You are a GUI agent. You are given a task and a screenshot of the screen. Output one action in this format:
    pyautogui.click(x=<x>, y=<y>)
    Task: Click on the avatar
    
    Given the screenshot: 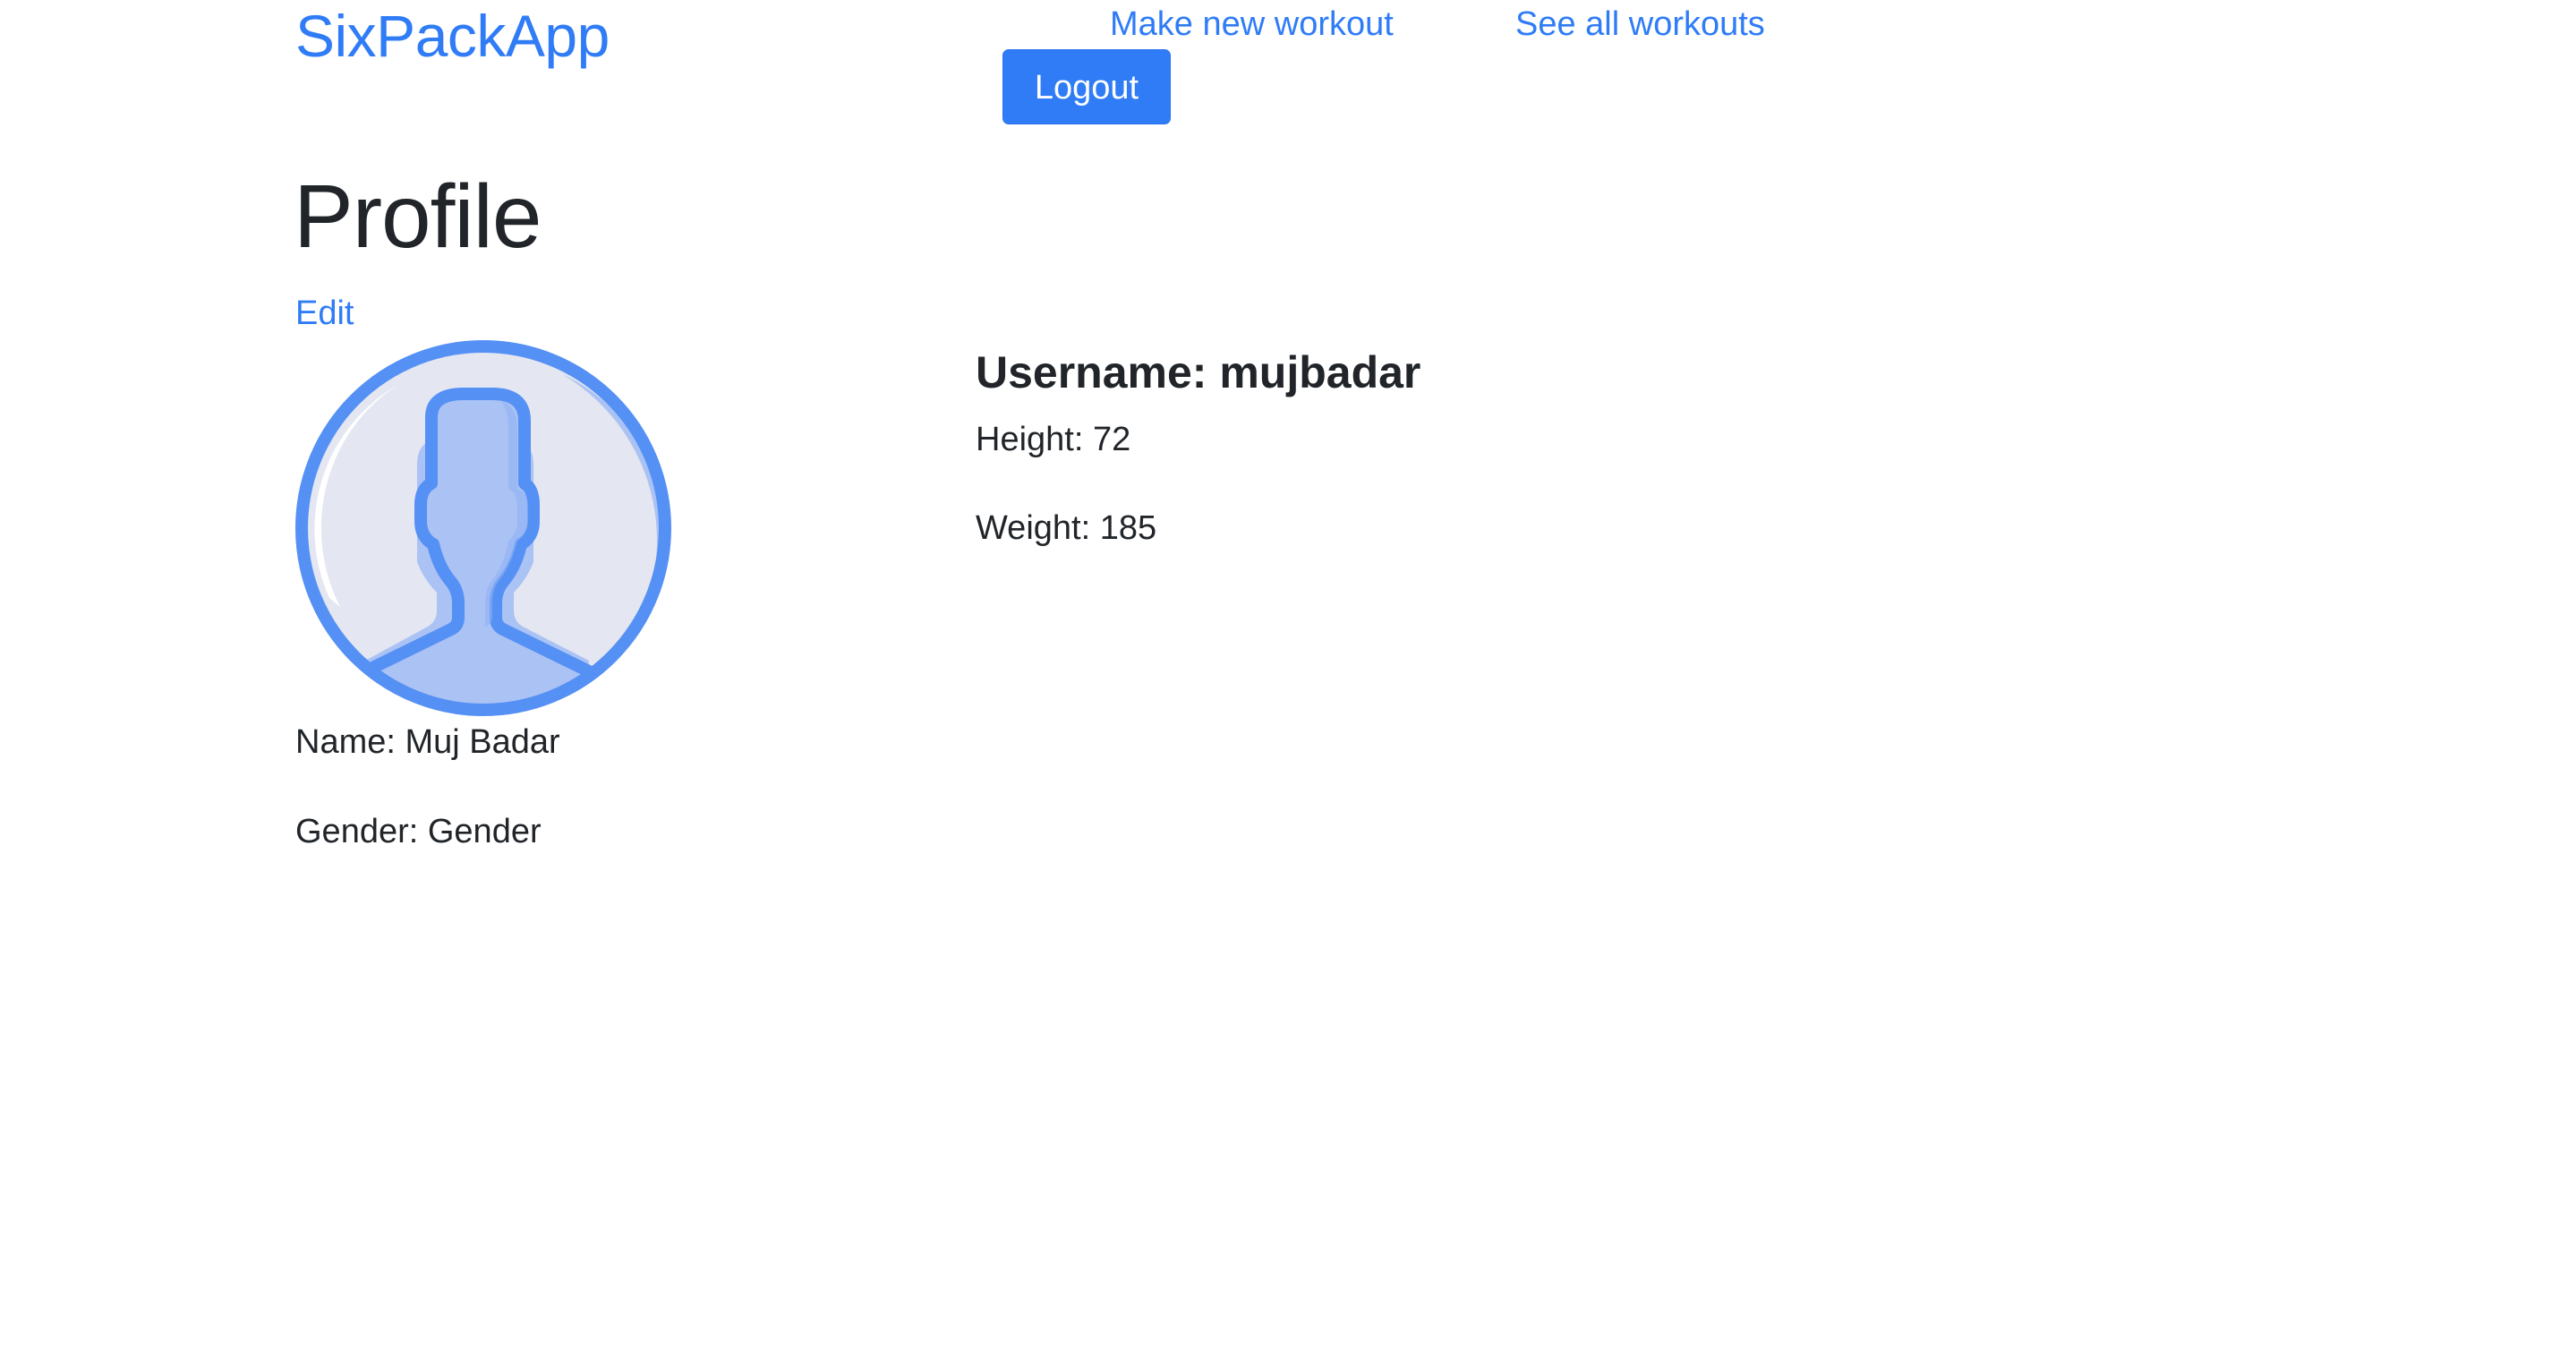 What is the action you would take?
    pyautogui.click(x=483, y=528)
    